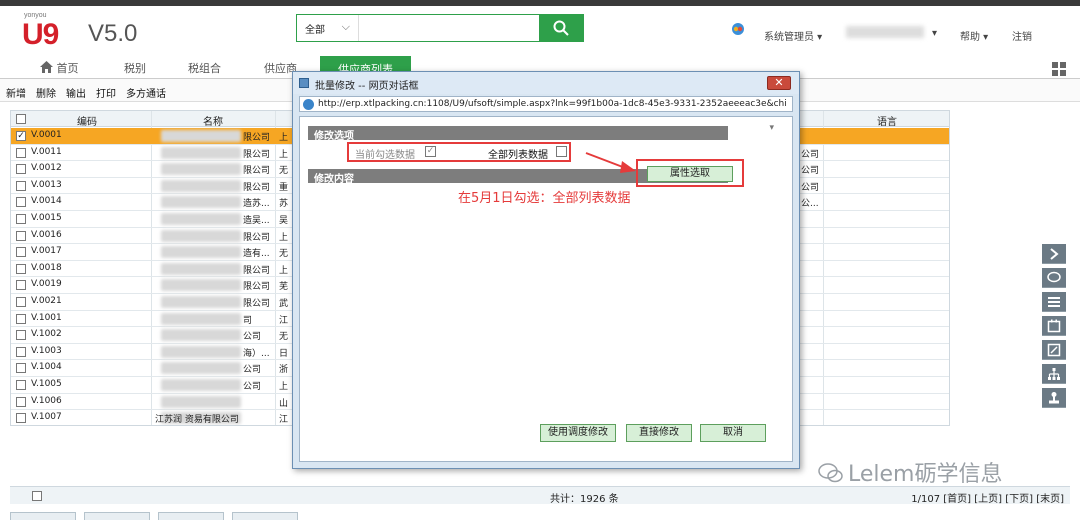 Image resolution: width=1080 pixels, height=520 pixels. Describe the element at coordinates (970, 37) in the screenshot. I see `help-label: 帮助` at that location.